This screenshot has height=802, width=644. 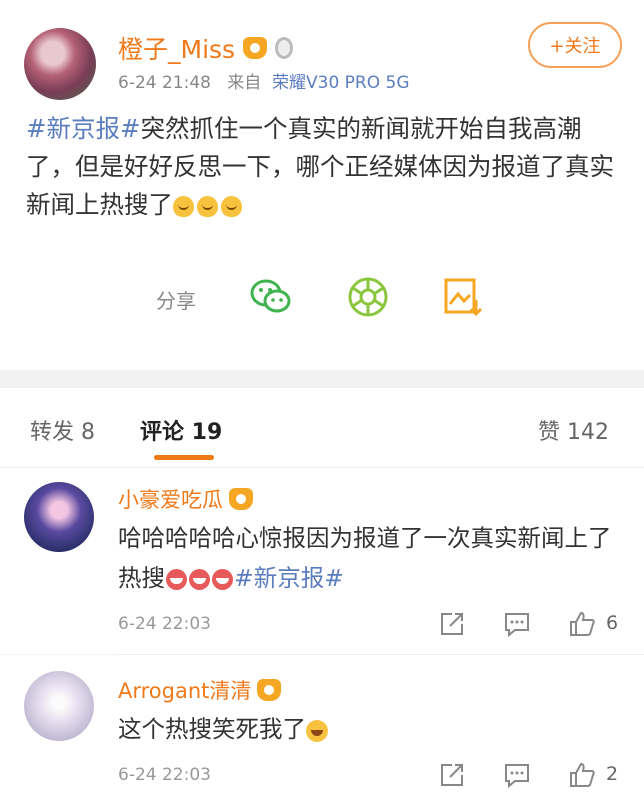 I want to click on share-label: 分享, so click(x=176, y=301).